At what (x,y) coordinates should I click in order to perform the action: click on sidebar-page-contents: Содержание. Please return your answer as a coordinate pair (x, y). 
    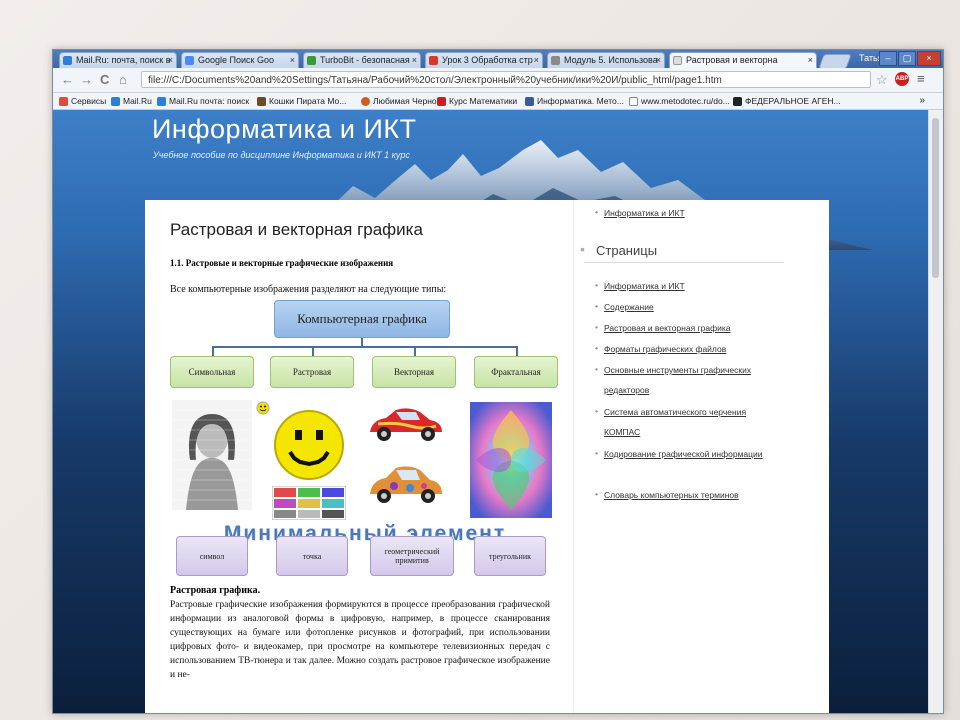
    Looking at the image, I should click on (679, 306).